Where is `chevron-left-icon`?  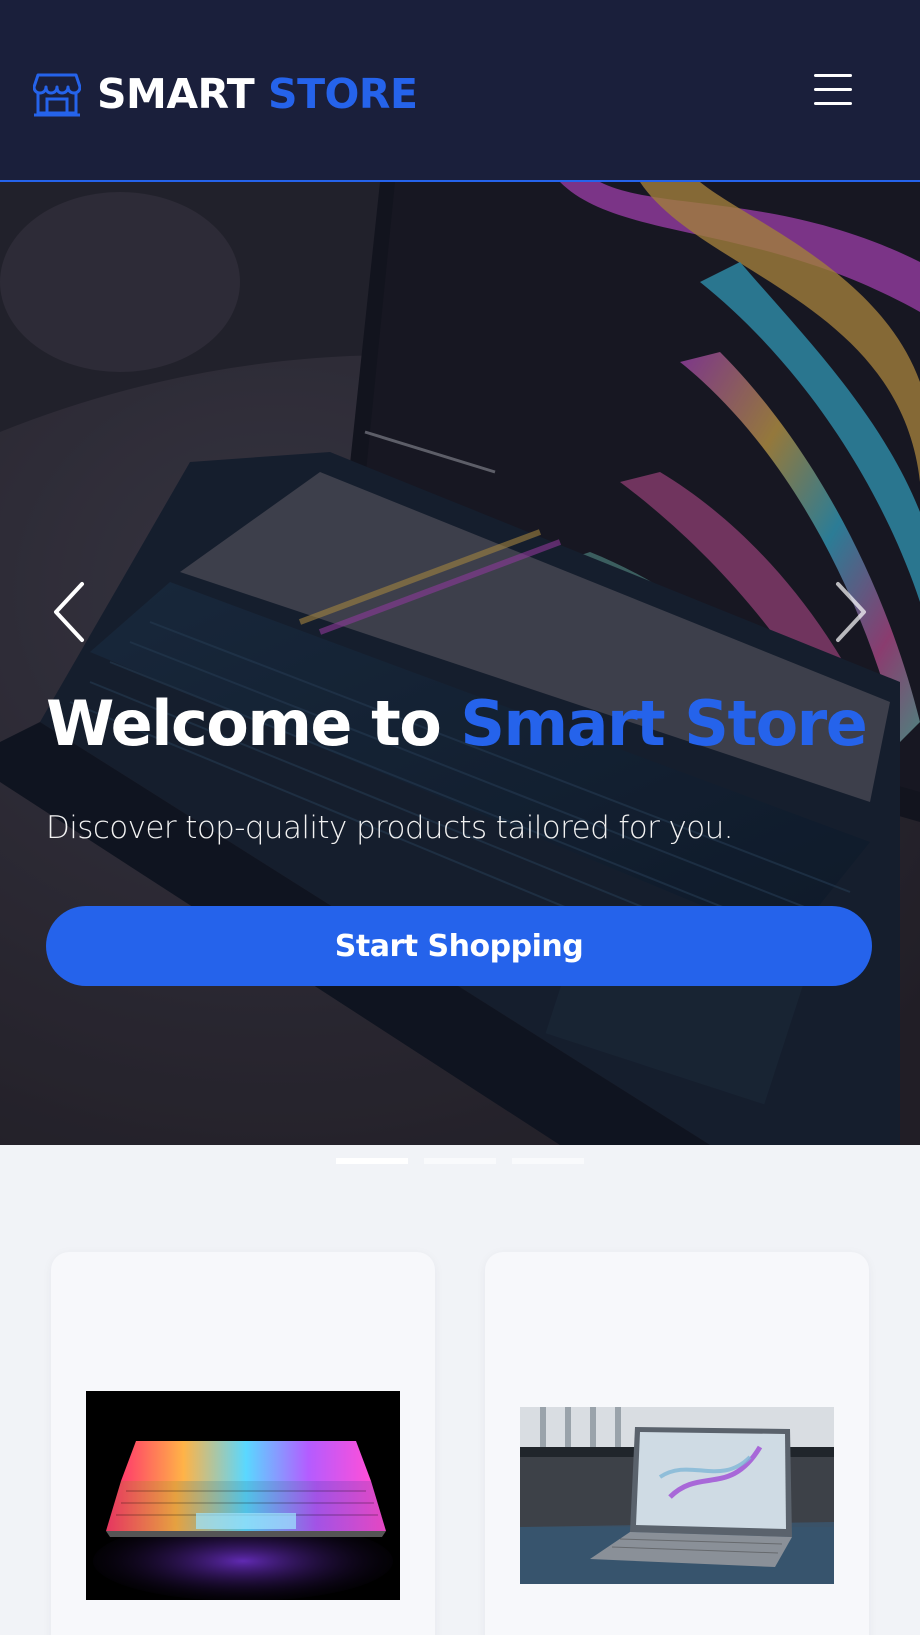
chevron-left-icon is located at coordinates (70, 612).